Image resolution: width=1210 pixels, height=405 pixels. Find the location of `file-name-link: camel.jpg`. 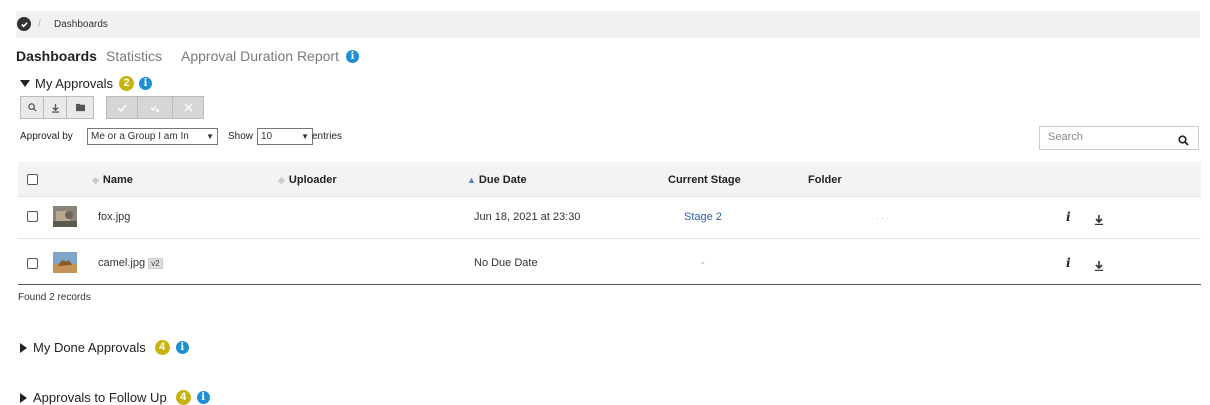

file-name-link: camel.jpg is located at coordinates (121, 263).